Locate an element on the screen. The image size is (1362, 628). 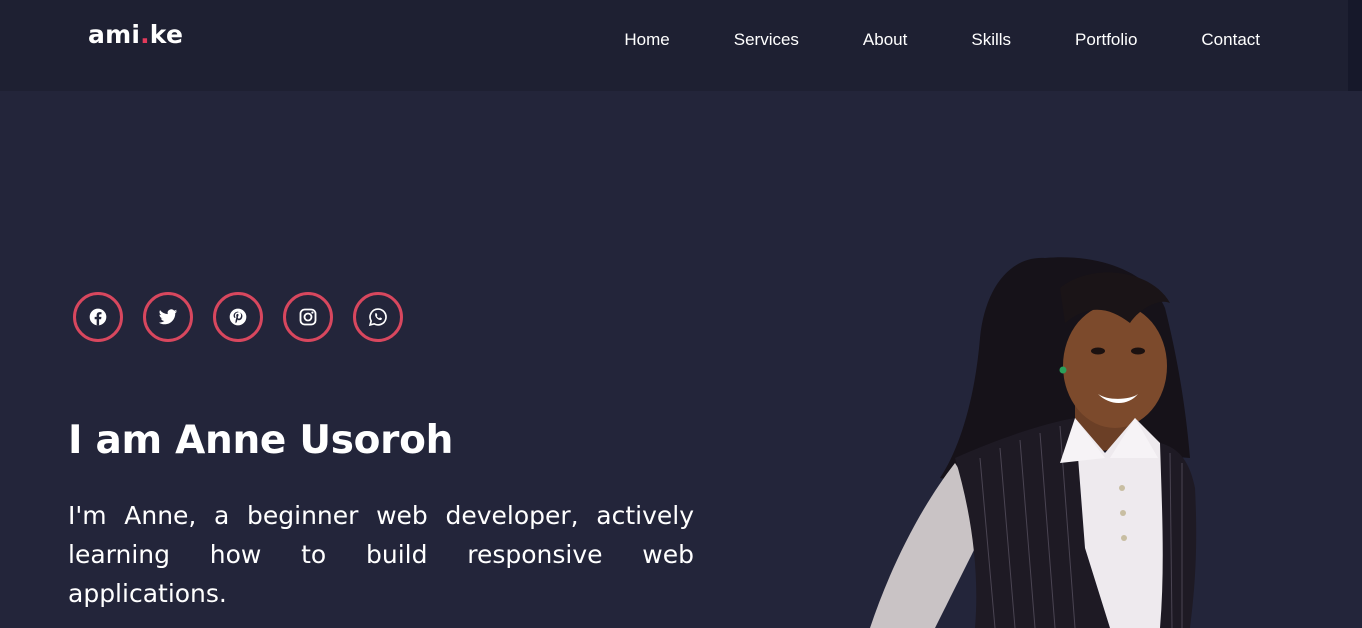
whatsapp-icon is located at coordinates (377, 317).